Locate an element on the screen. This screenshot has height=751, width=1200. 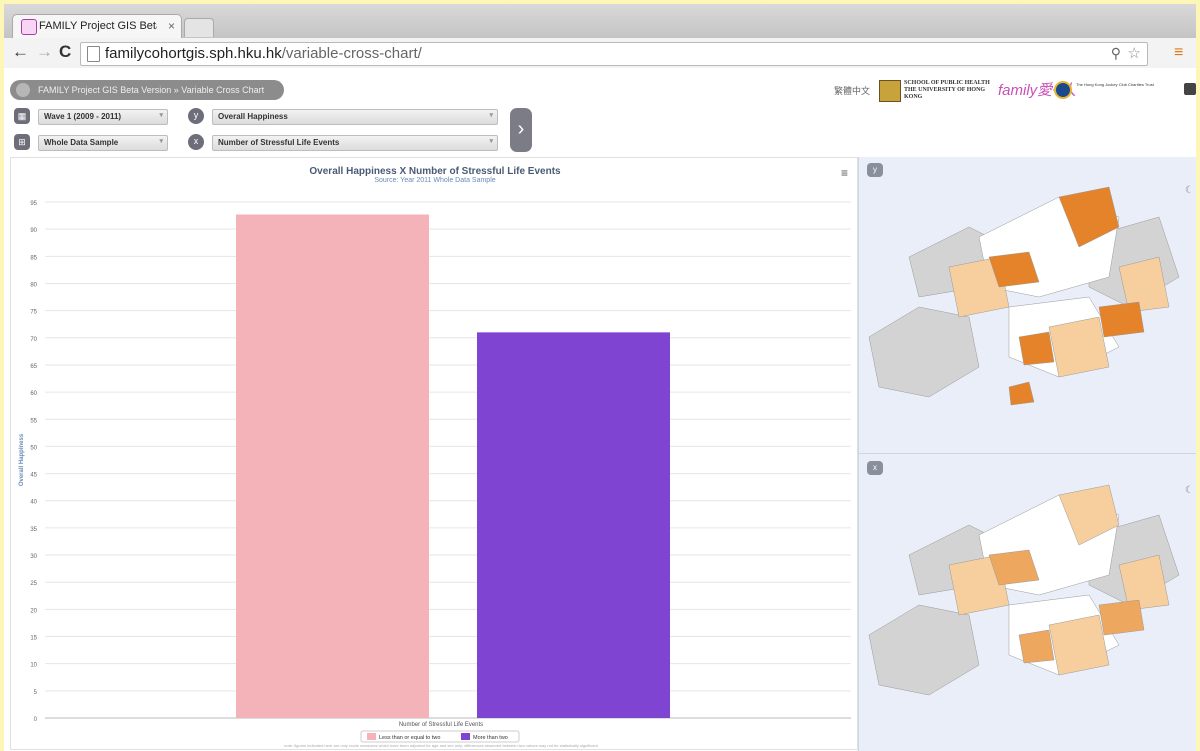
extra-logo-icon is located at coordinates (1190, 89).